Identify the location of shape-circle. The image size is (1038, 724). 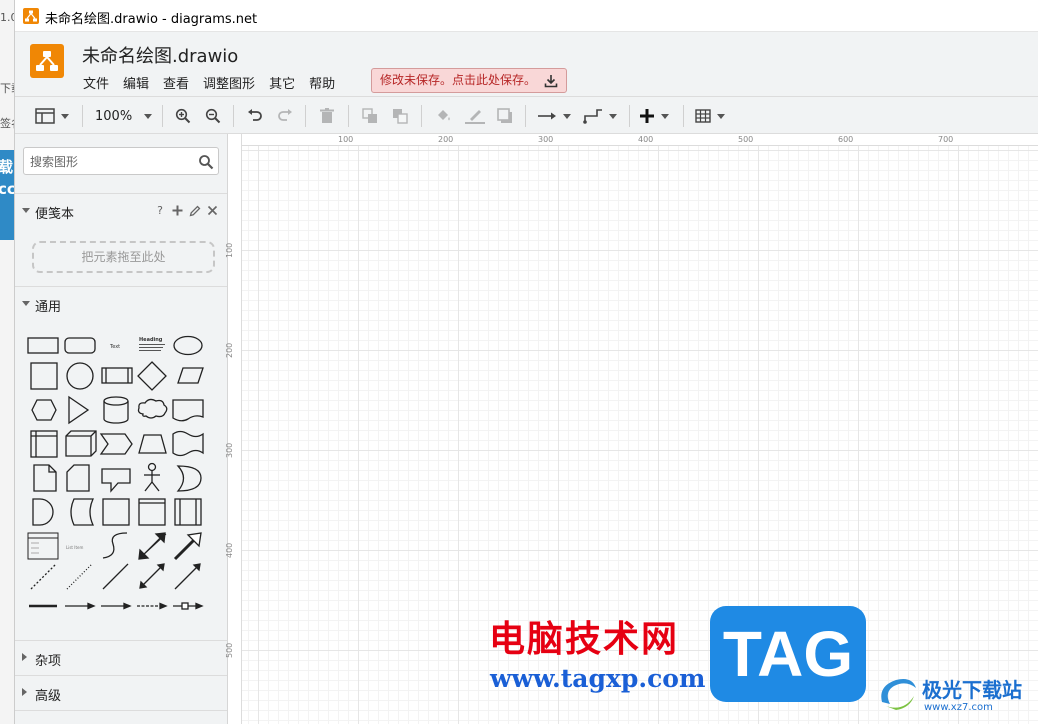
(80, 376).